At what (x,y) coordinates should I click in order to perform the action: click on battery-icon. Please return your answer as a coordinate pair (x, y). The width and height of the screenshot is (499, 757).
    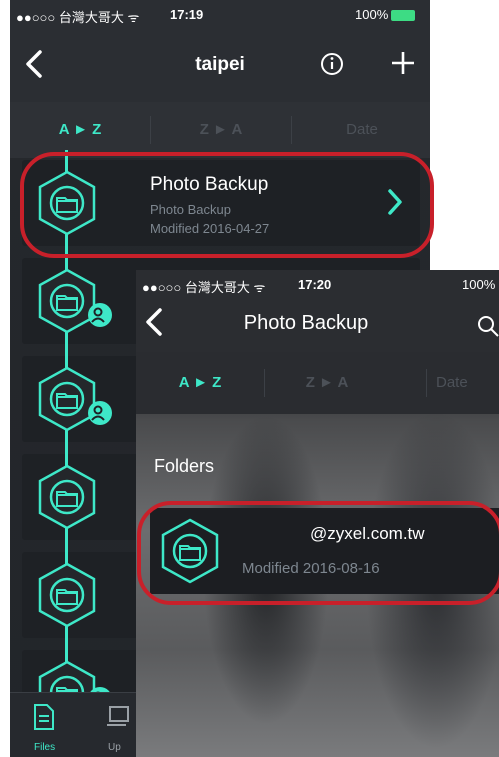
    Looking at the image, I should click on (403, 16).